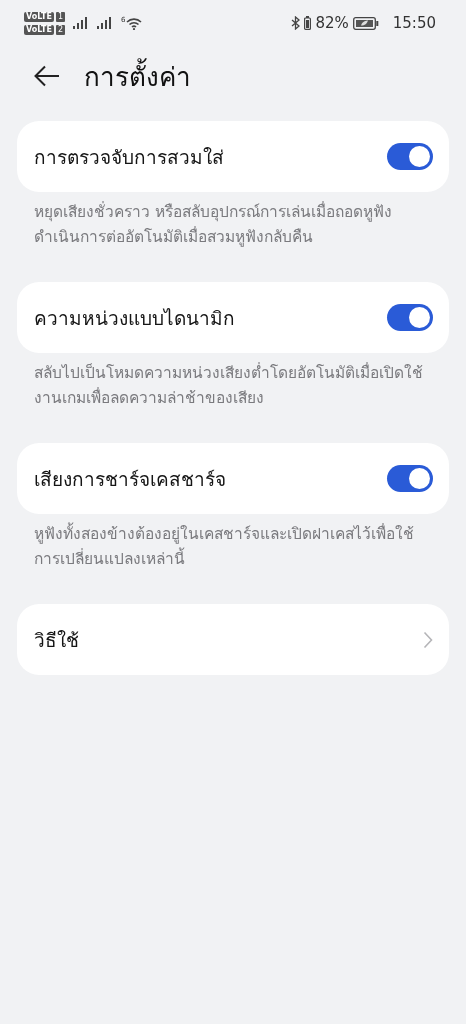  What do you see at coordinates (233, 639) in the screenshot?
I see `settings-row: วิธีใช้` at bounding box center [233, 639].